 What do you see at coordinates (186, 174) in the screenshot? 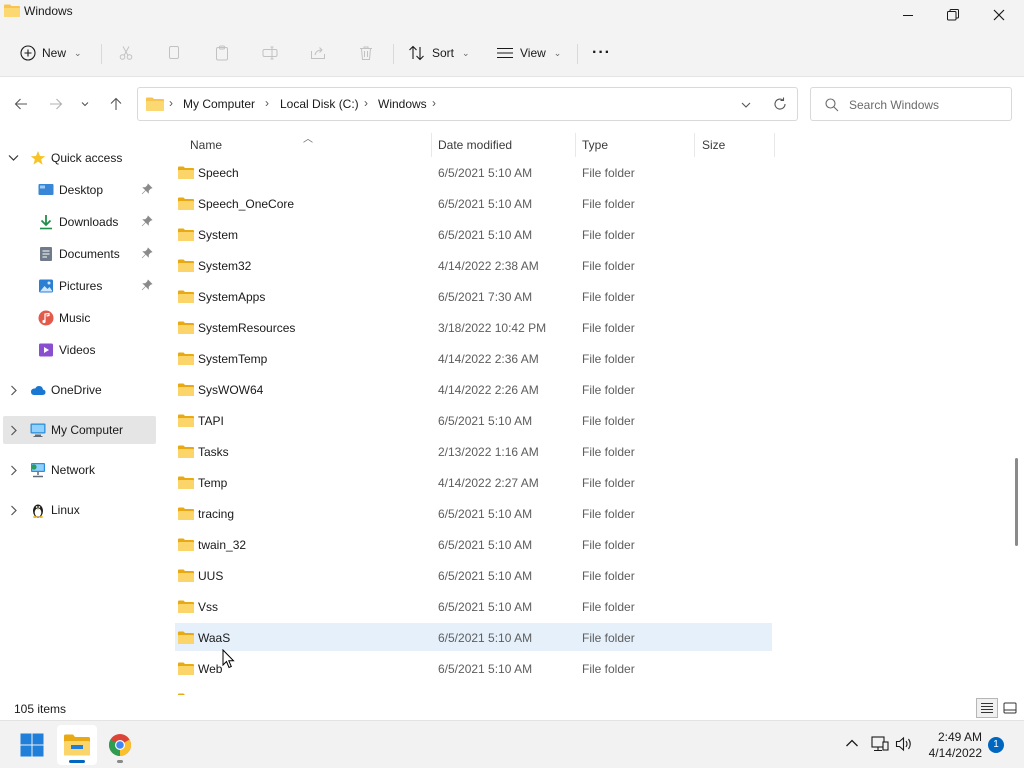
I see `folder-icon` at bounding box center [186, 174].